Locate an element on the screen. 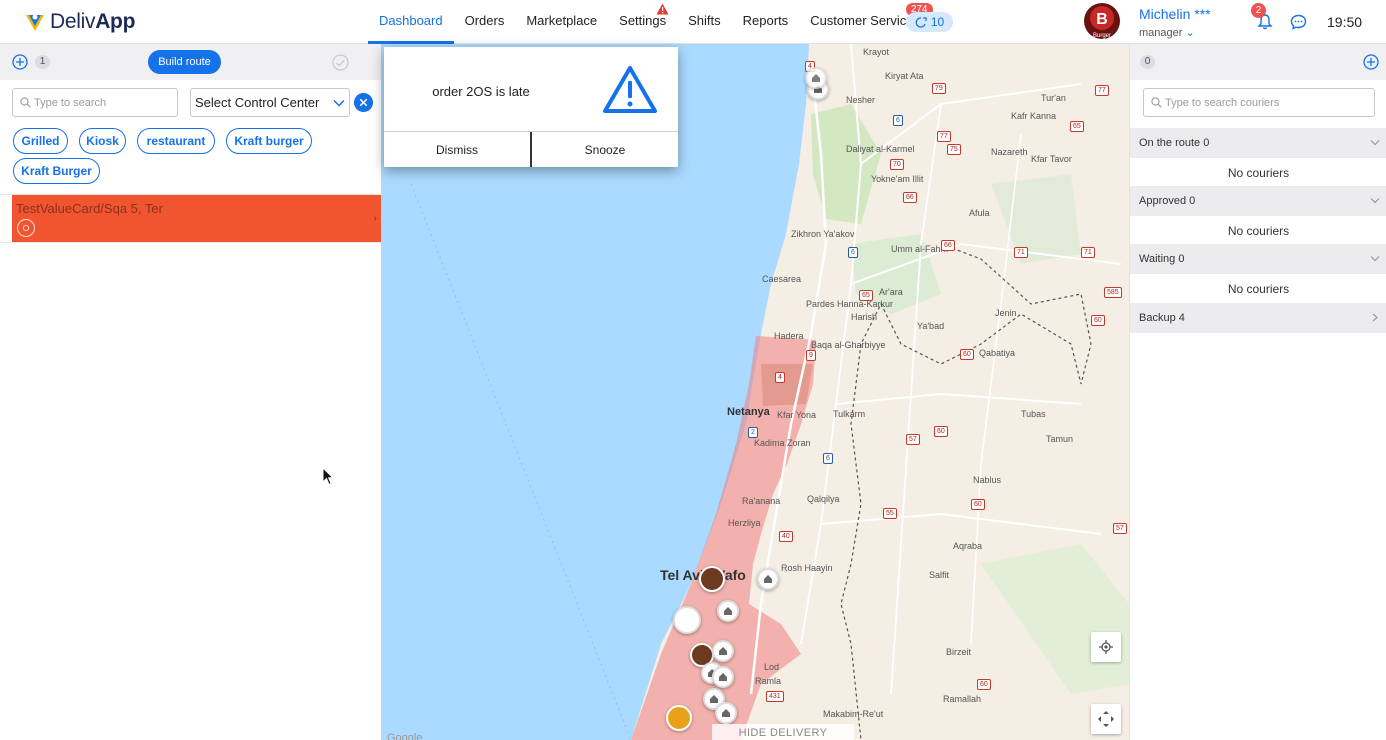  road-shield: 9 is located at coordinates (811, 355).